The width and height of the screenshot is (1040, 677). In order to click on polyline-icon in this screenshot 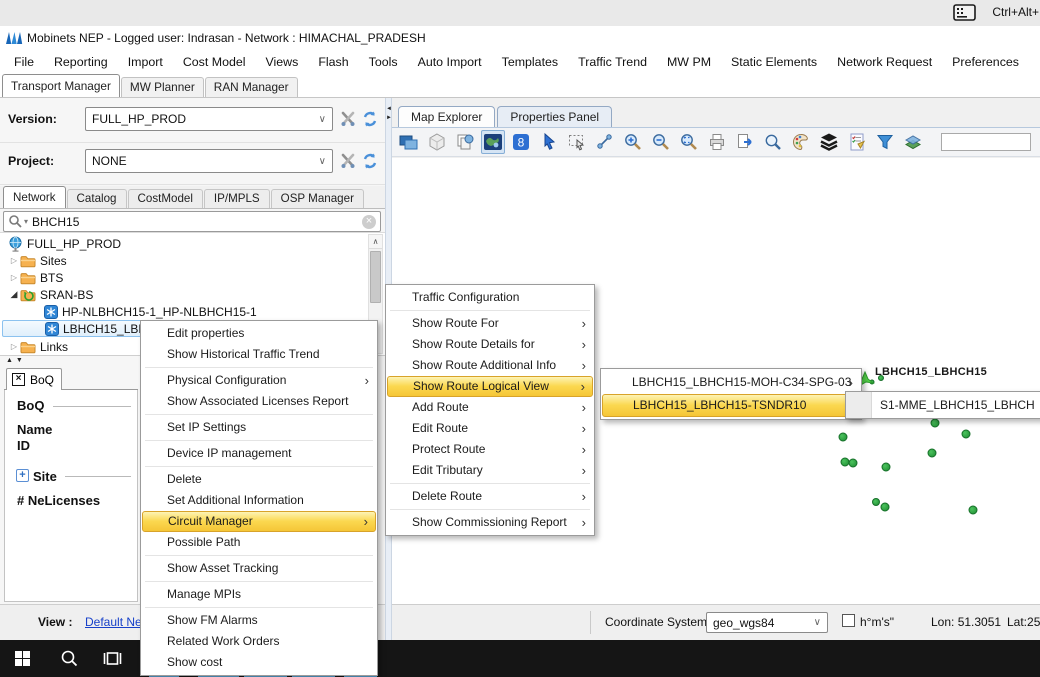, I will do `click(605, 142)`.